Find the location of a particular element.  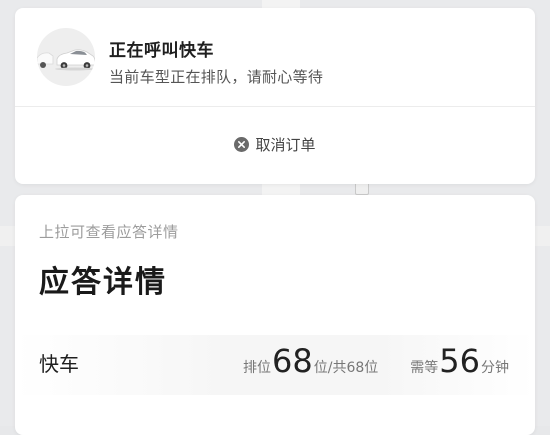

queue-status-message: 当前车型正在排队，请耐心等待 is located at coordinates (216, 77).